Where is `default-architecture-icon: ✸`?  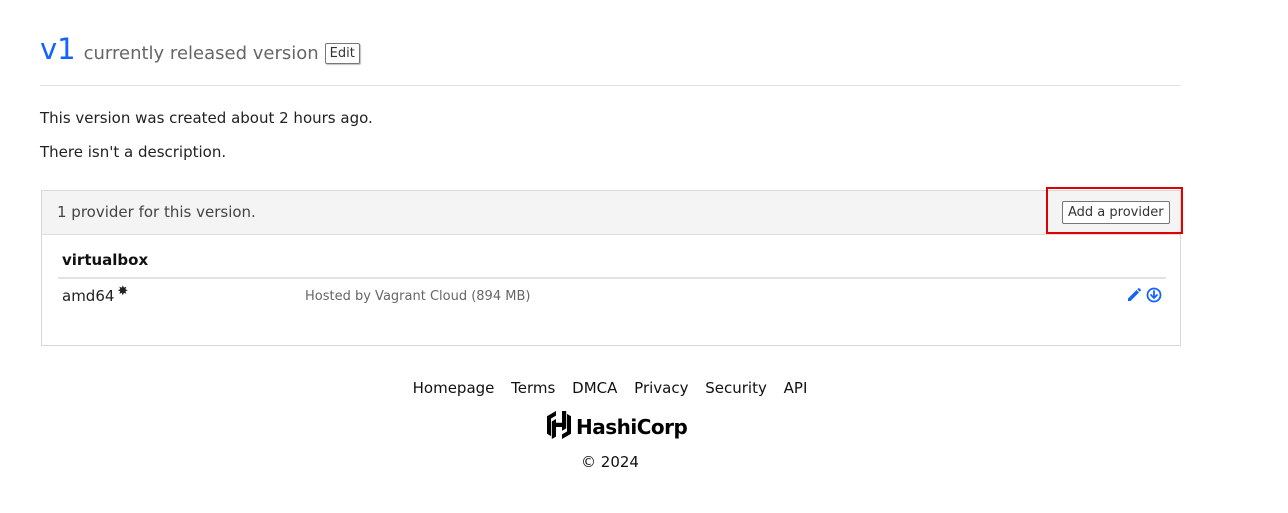
default-architecture-icon: ✸ is located at coordinates (123, 291).